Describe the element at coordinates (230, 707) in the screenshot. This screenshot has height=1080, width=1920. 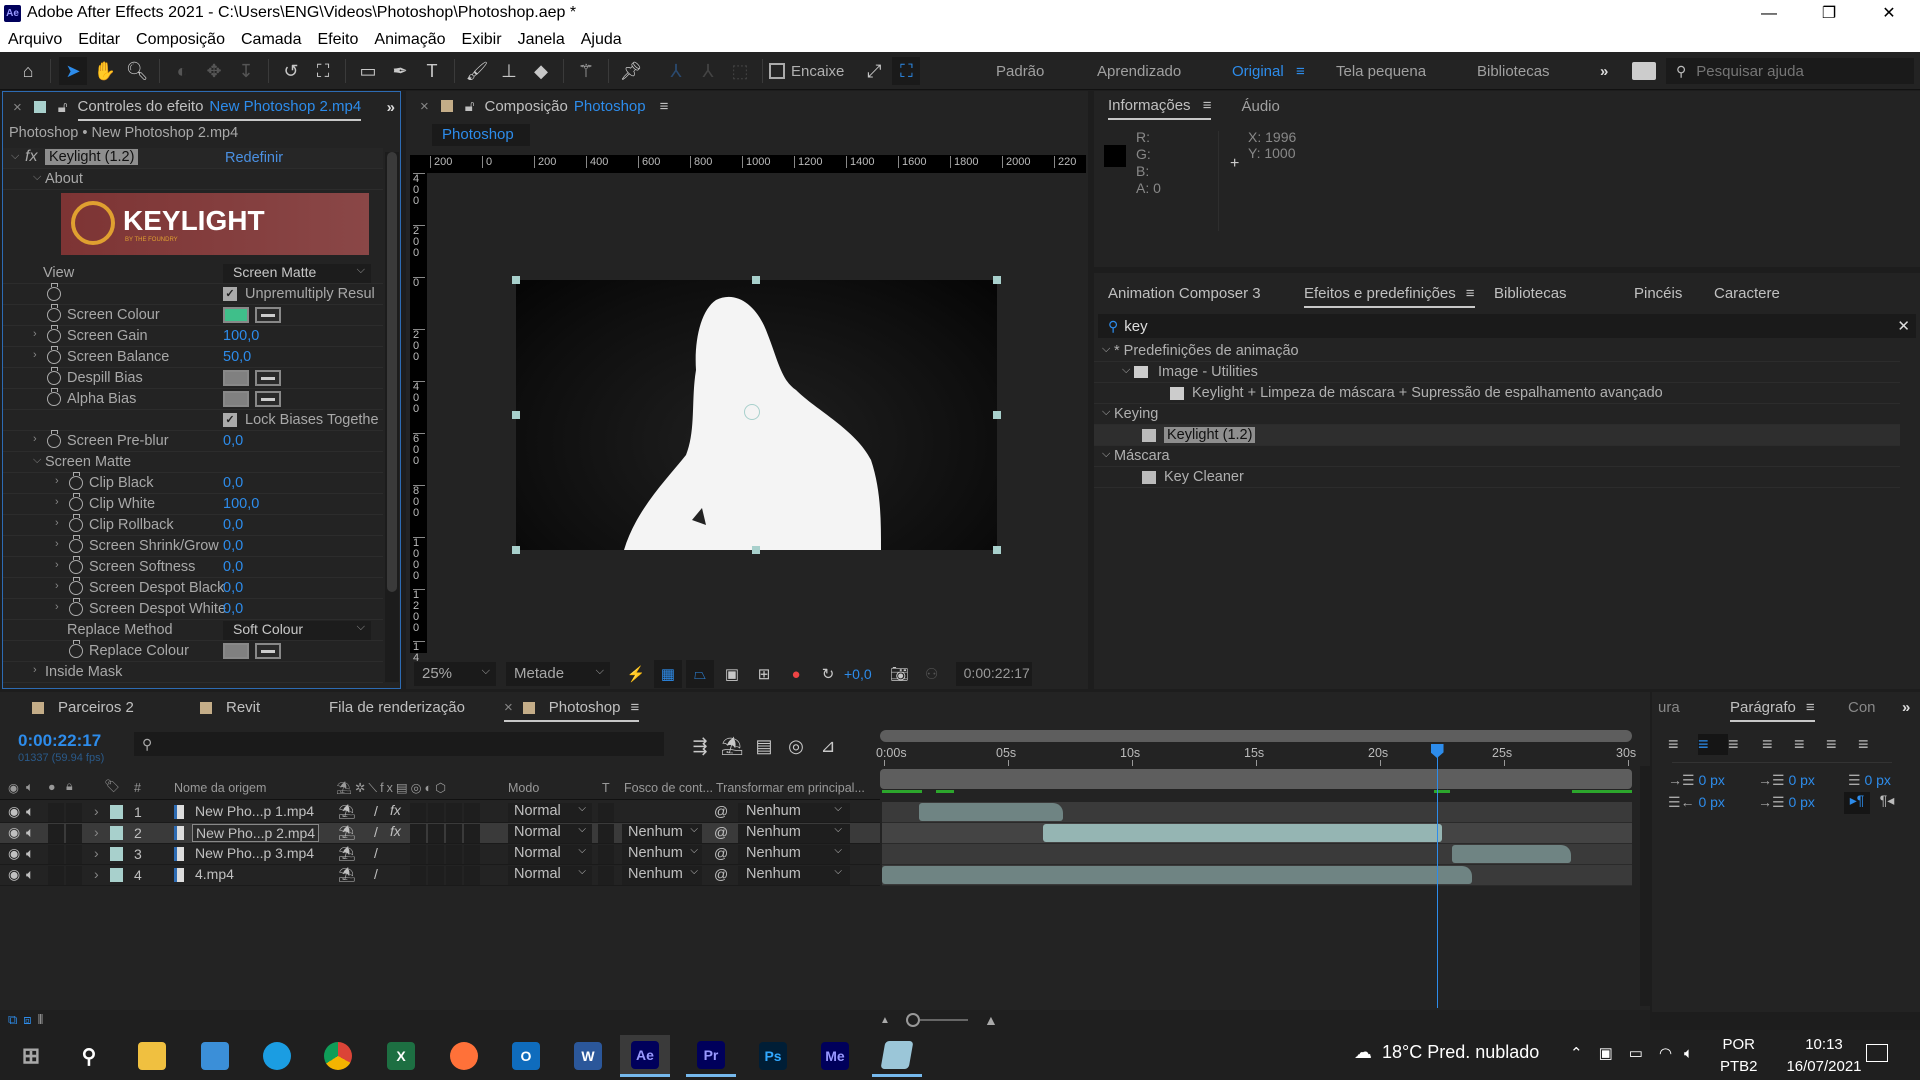
I see `tab-revit: Revit` at that location.